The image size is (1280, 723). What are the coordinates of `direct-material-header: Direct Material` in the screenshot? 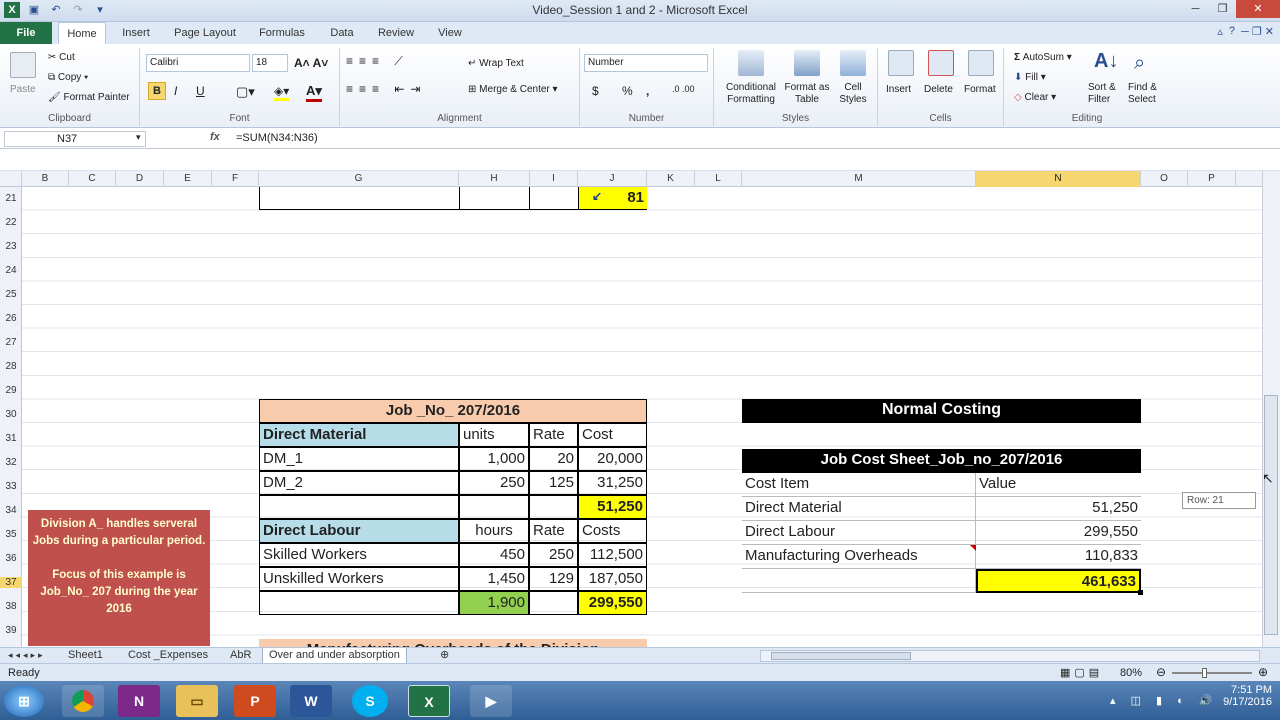 It's located at (359, 435).